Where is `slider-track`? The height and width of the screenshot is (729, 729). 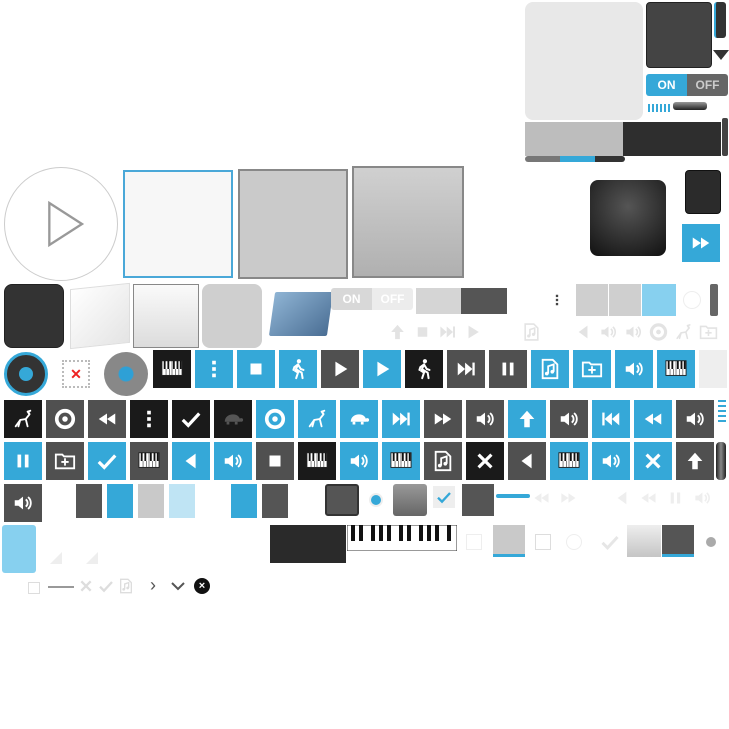 slider-track is located at coordinates (575, 159).